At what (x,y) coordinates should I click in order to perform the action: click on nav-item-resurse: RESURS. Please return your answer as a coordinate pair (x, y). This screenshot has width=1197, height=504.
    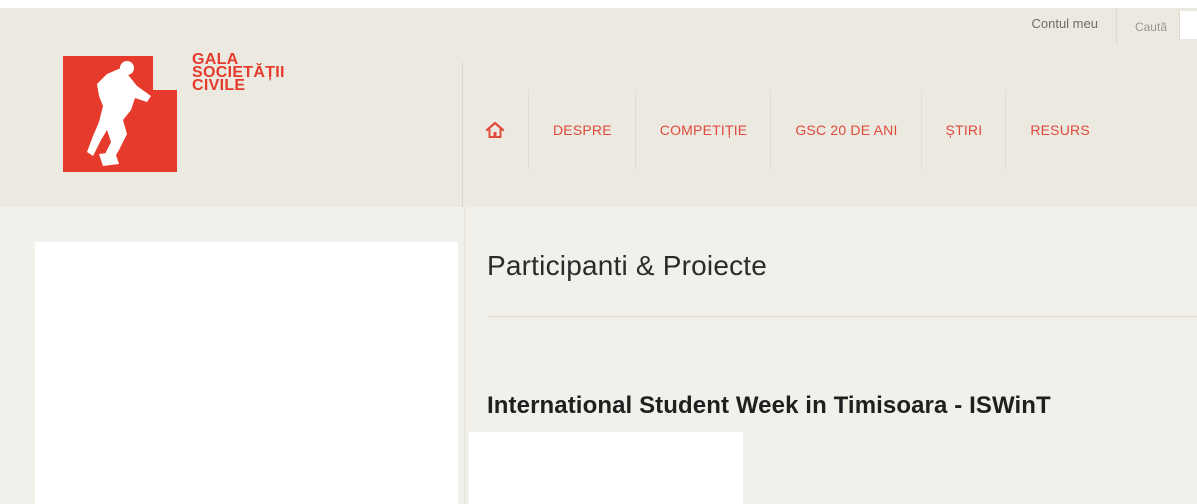
    Looking at the image, I should click on (1060, 130).